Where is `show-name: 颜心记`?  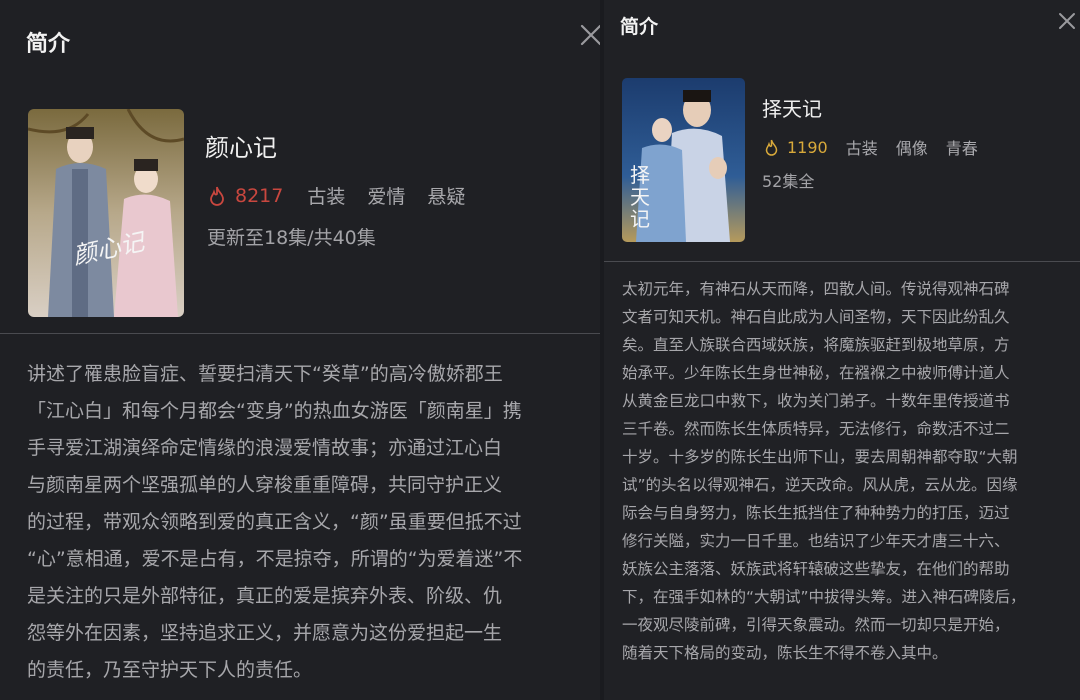
show-name: 颜心记 is located at coordinates (241, 148).